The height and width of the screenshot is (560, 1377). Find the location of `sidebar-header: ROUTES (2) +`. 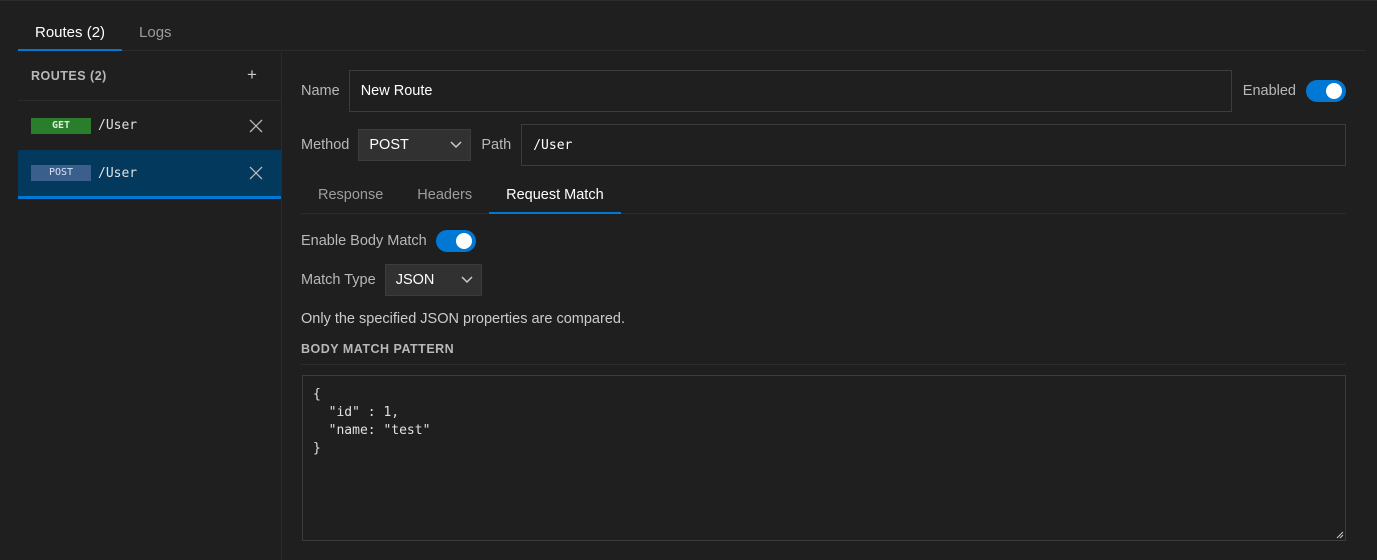

sidebar-header: ROUTES (2) + is located at coordinates (149, 76).